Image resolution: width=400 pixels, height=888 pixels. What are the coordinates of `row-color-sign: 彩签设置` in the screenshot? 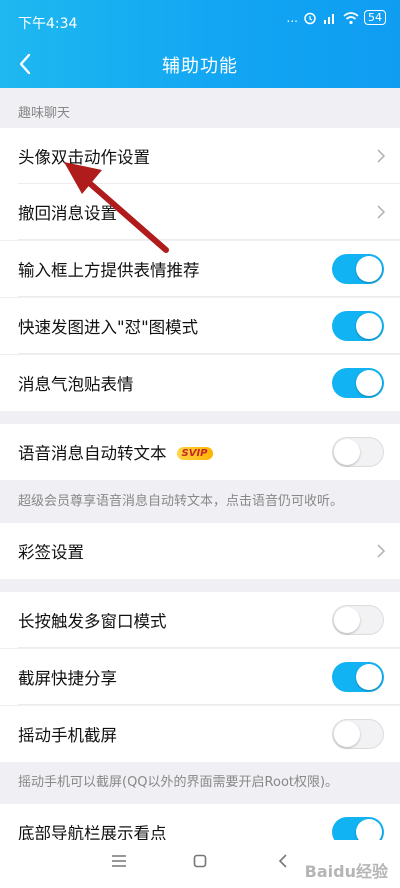 It's located at (200, 551).